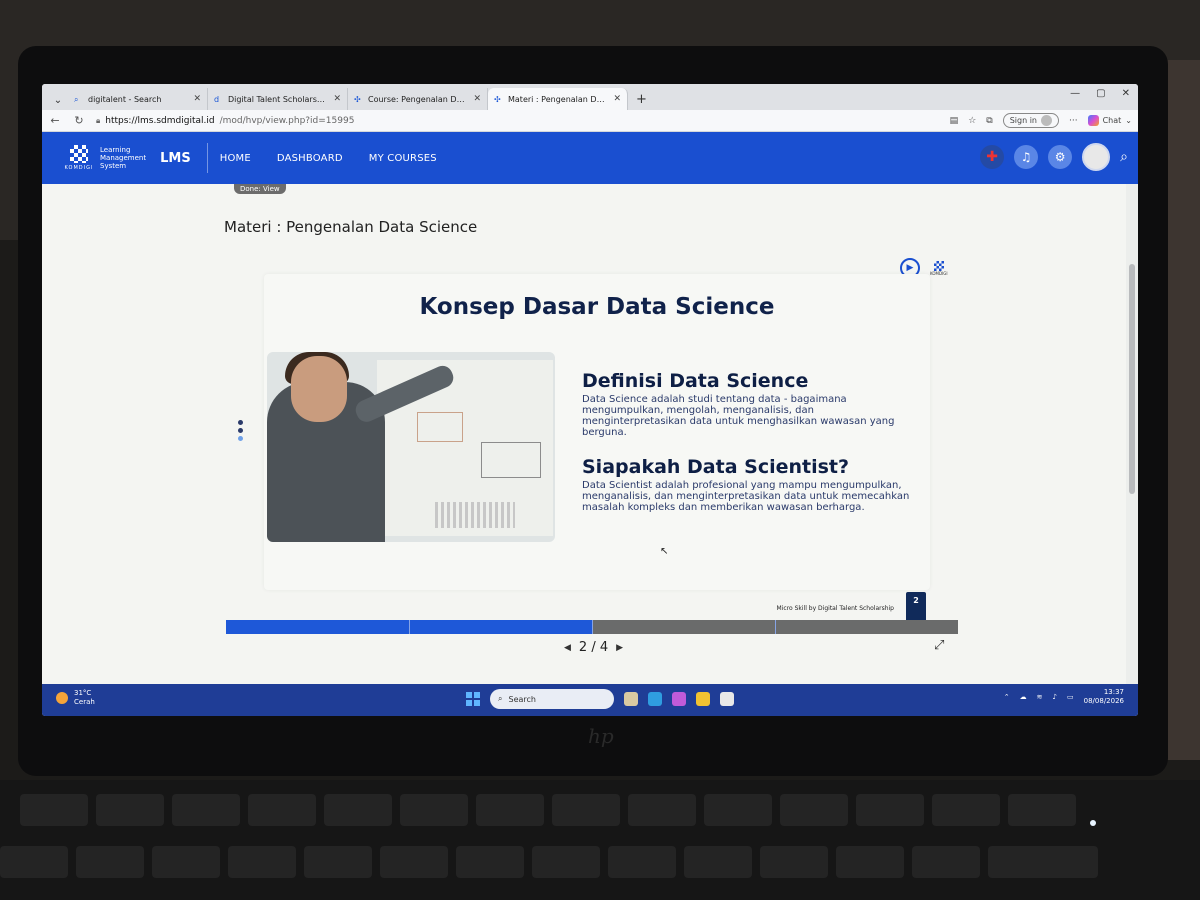 The height and width of the screenshot is (900, 1200). Describe the element at coordinates (631, 699) in the screenshot. I see `task-view-icon` at that location.